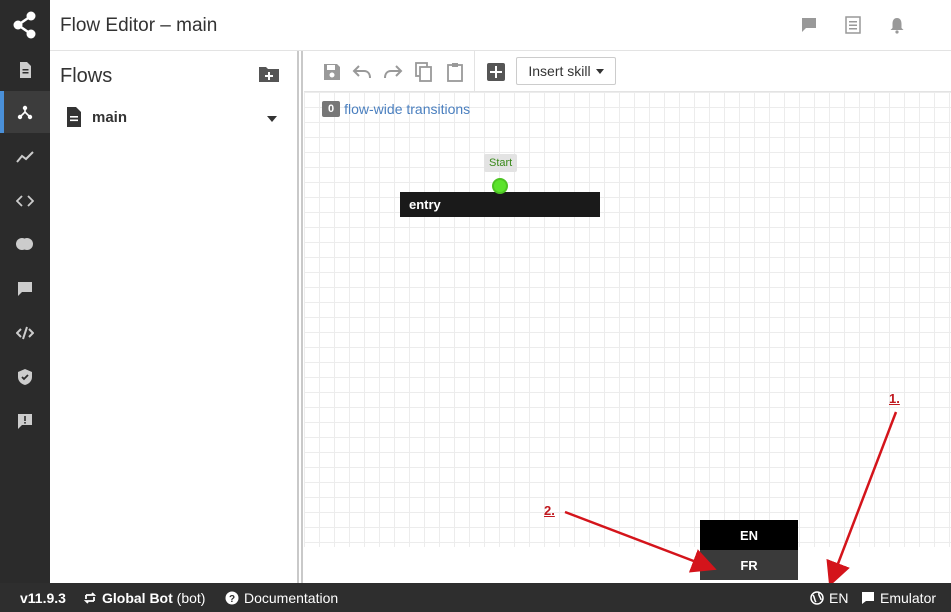  I want to click on flow-item-main: main, so click(174, 117).